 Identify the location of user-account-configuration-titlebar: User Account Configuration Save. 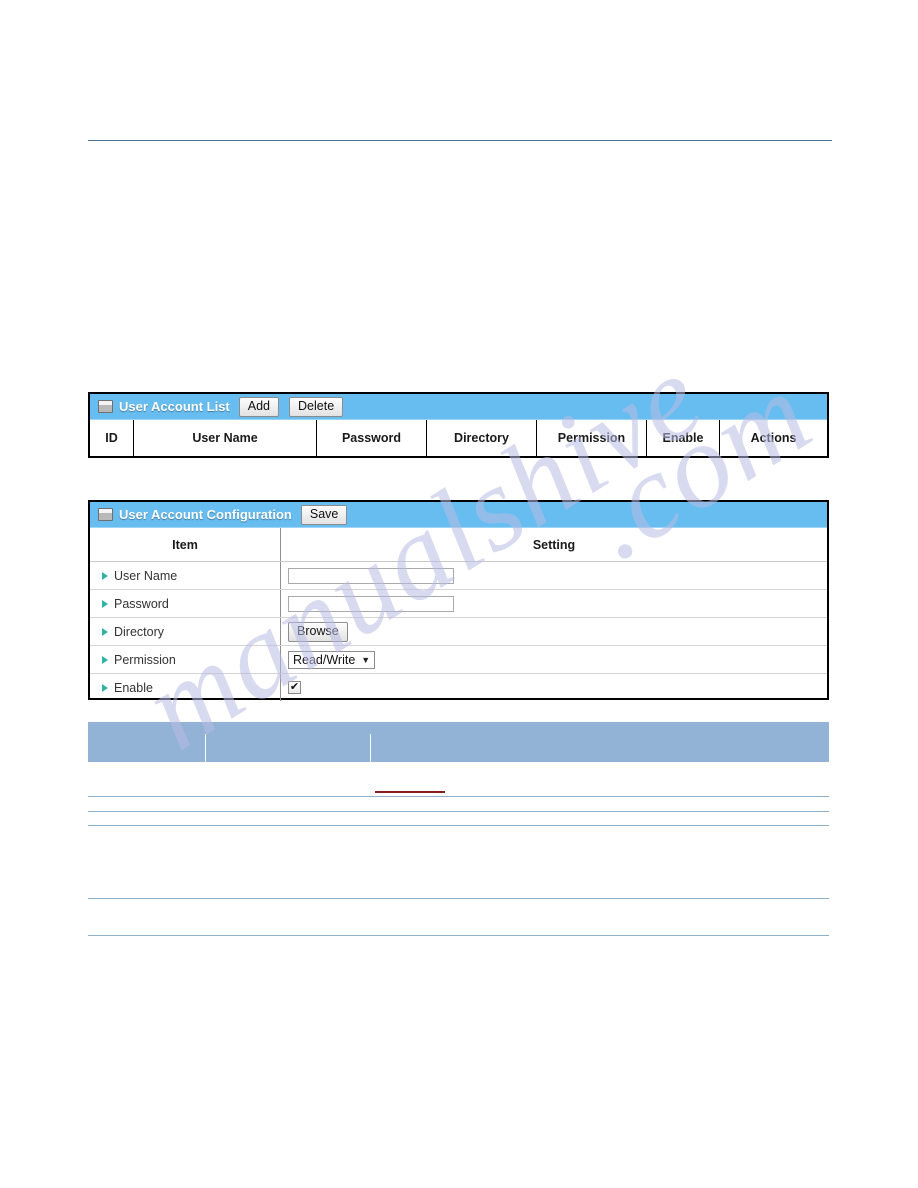
(458, 515).